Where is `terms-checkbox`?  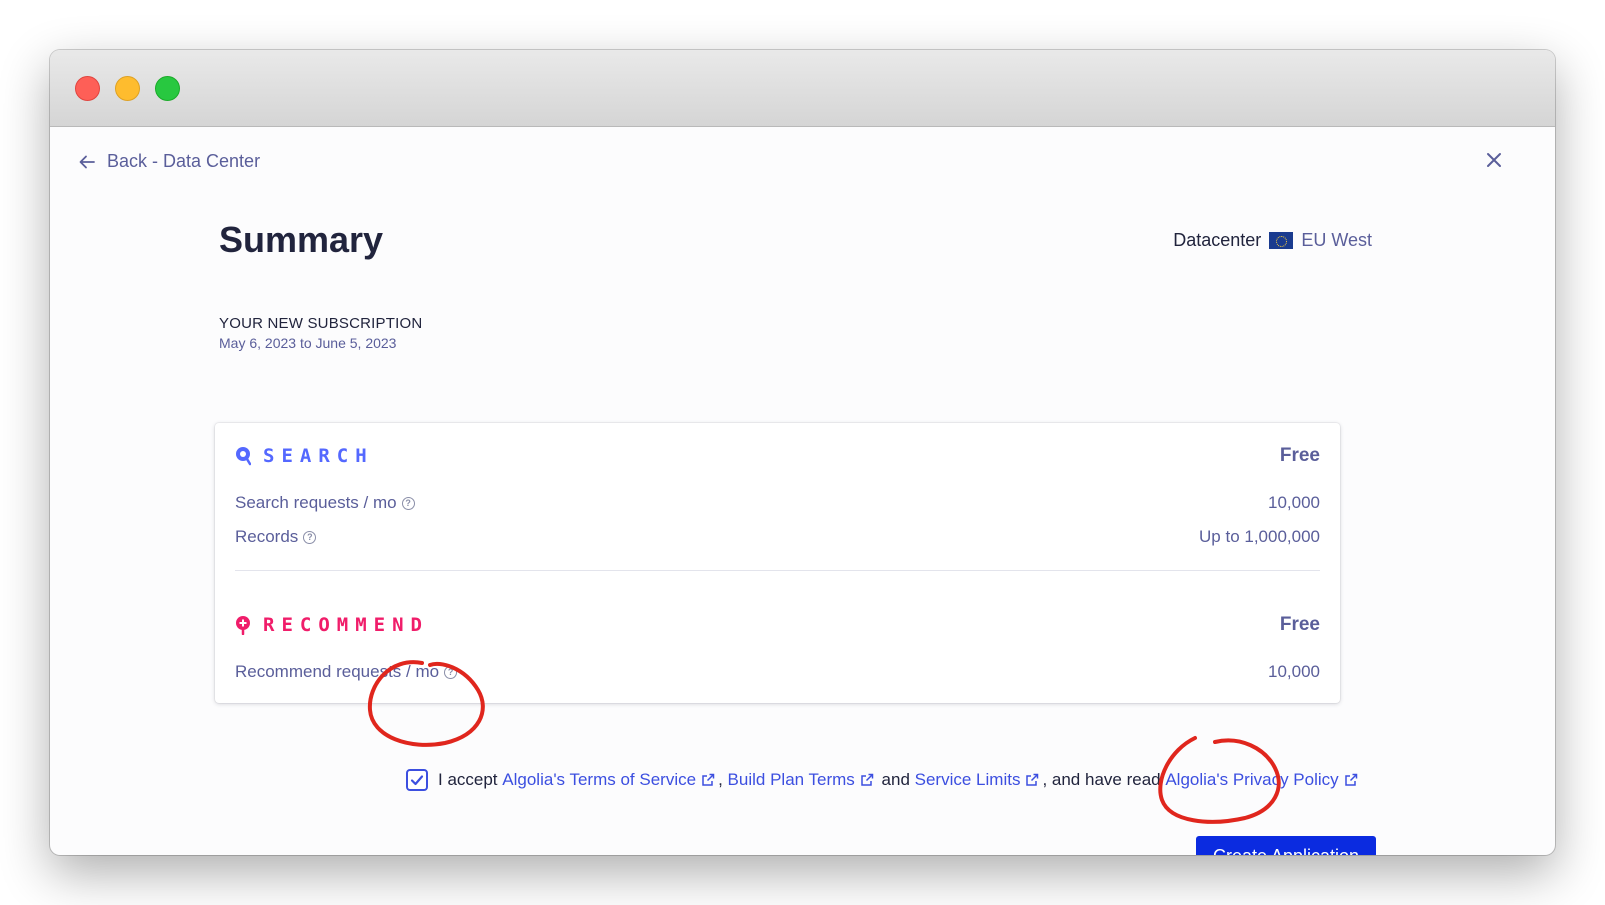
terms-checkbox is located at coordinates (417, 780).